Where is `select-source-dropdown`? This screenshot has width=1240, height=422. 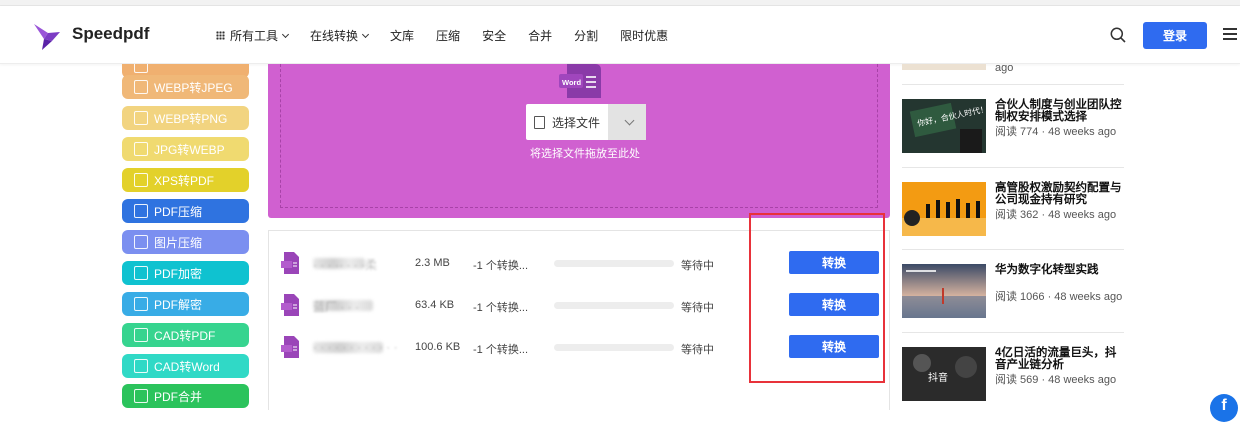
select-source-dropdown is located at coordinates (627, 122).